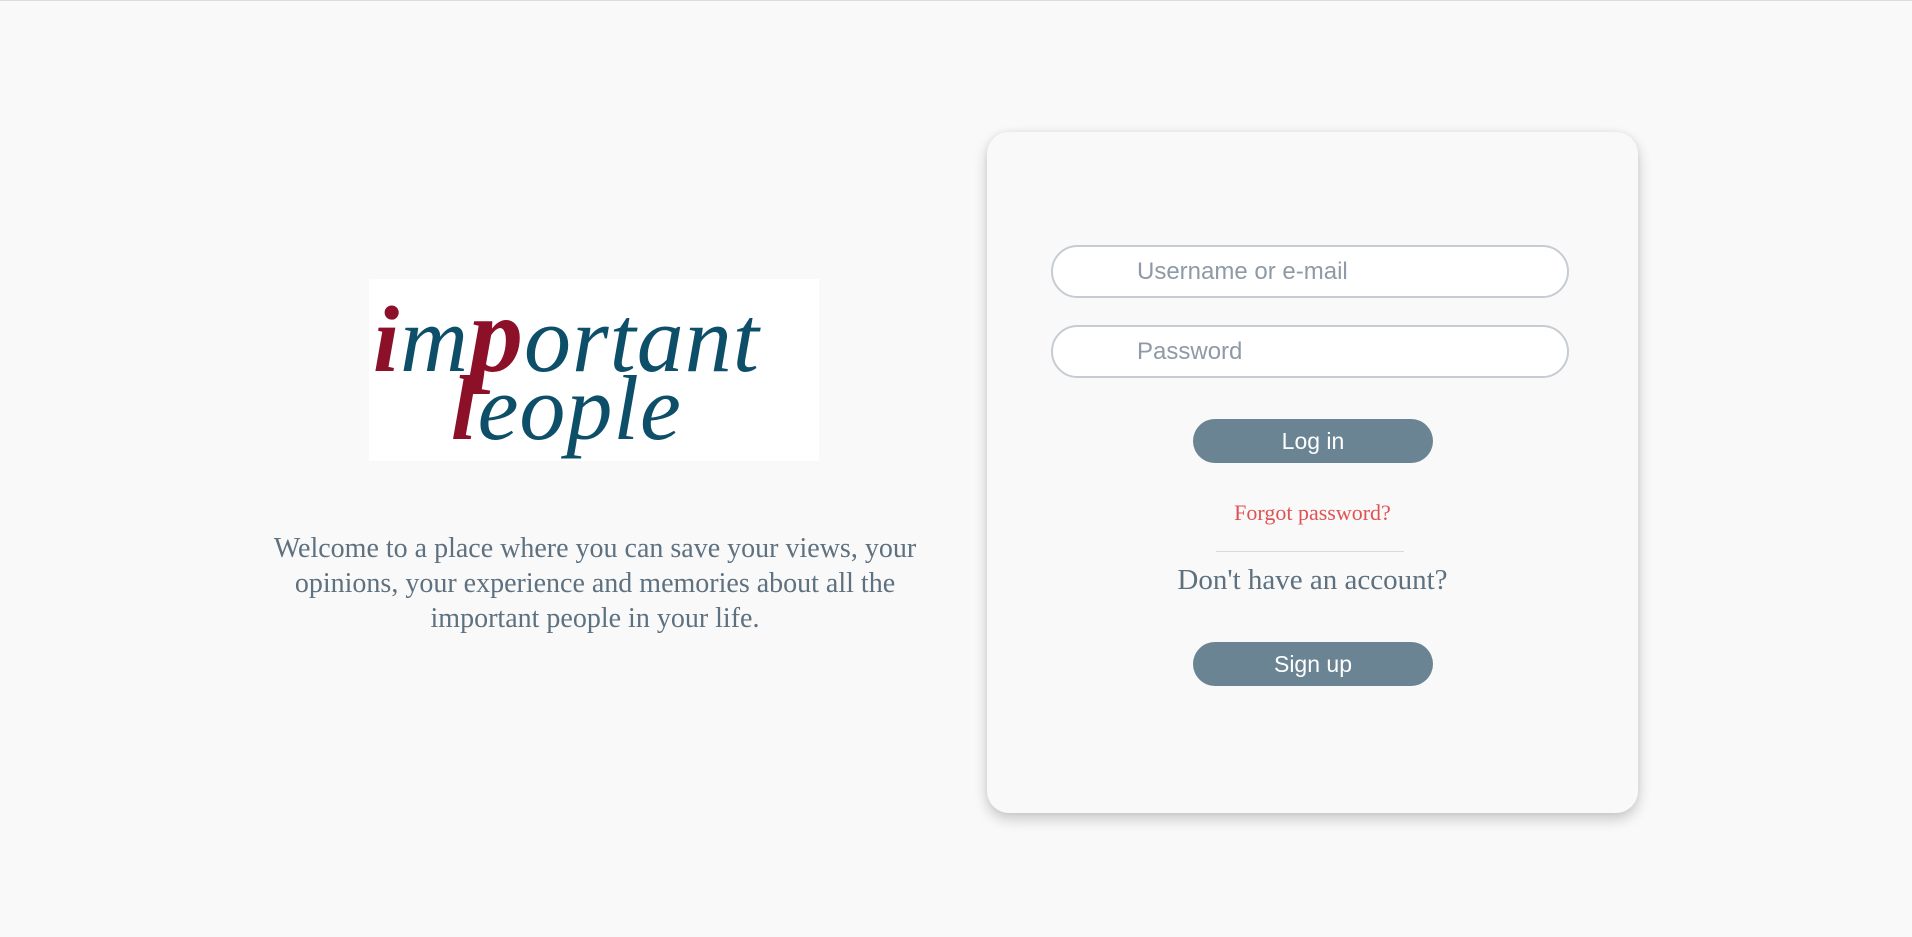  I want to click on password-input, so click(1310, 351).